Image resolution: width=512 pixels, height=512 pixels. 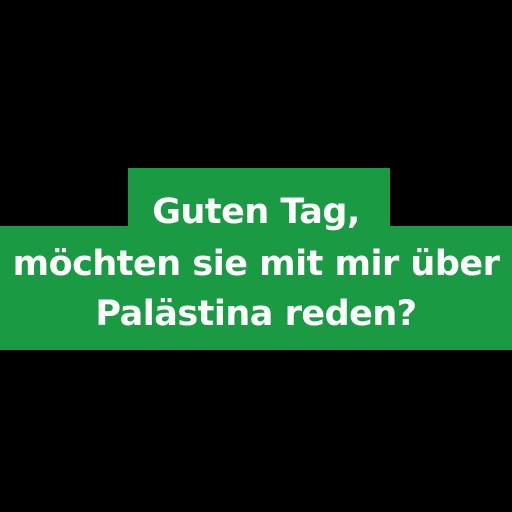 What do you see at coordinates (256, 264) in the screenshot?
I see `message-line-2: möchten sie mit mir über` at bounding box center [256, 264].